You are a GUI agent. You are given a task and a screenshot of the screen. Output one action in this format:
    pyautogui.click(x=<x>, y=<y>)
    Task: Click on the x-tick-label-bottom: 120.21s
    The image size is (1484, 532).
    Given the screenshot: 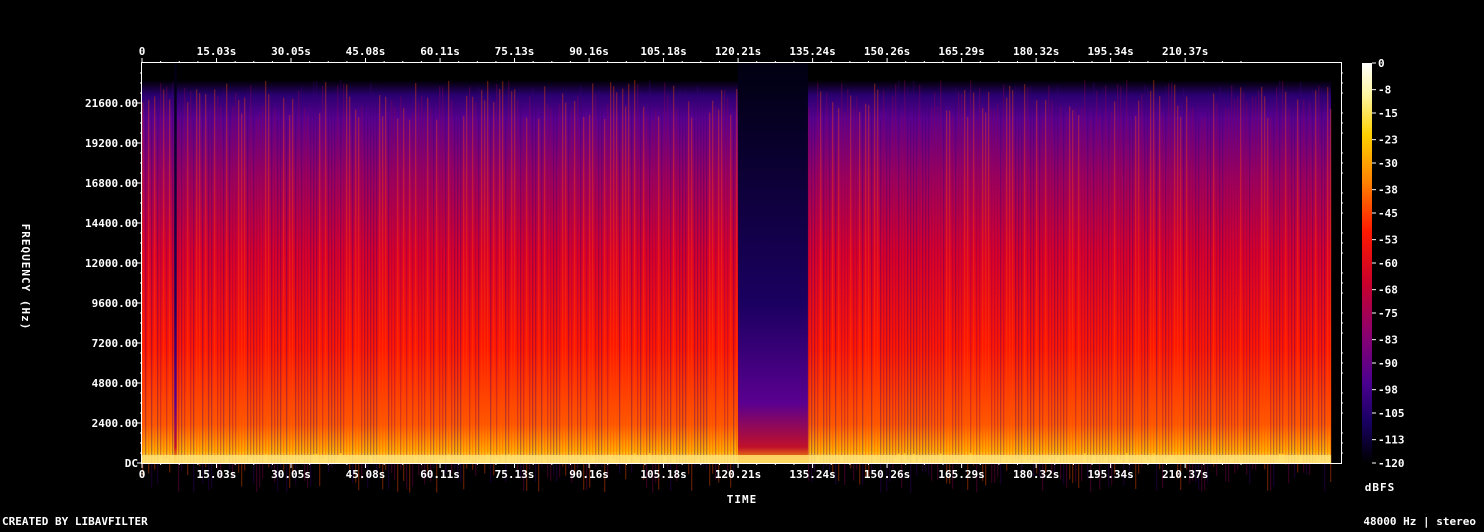 What is the action you would take?
    pyautogui.click(x=738, y=474)
    